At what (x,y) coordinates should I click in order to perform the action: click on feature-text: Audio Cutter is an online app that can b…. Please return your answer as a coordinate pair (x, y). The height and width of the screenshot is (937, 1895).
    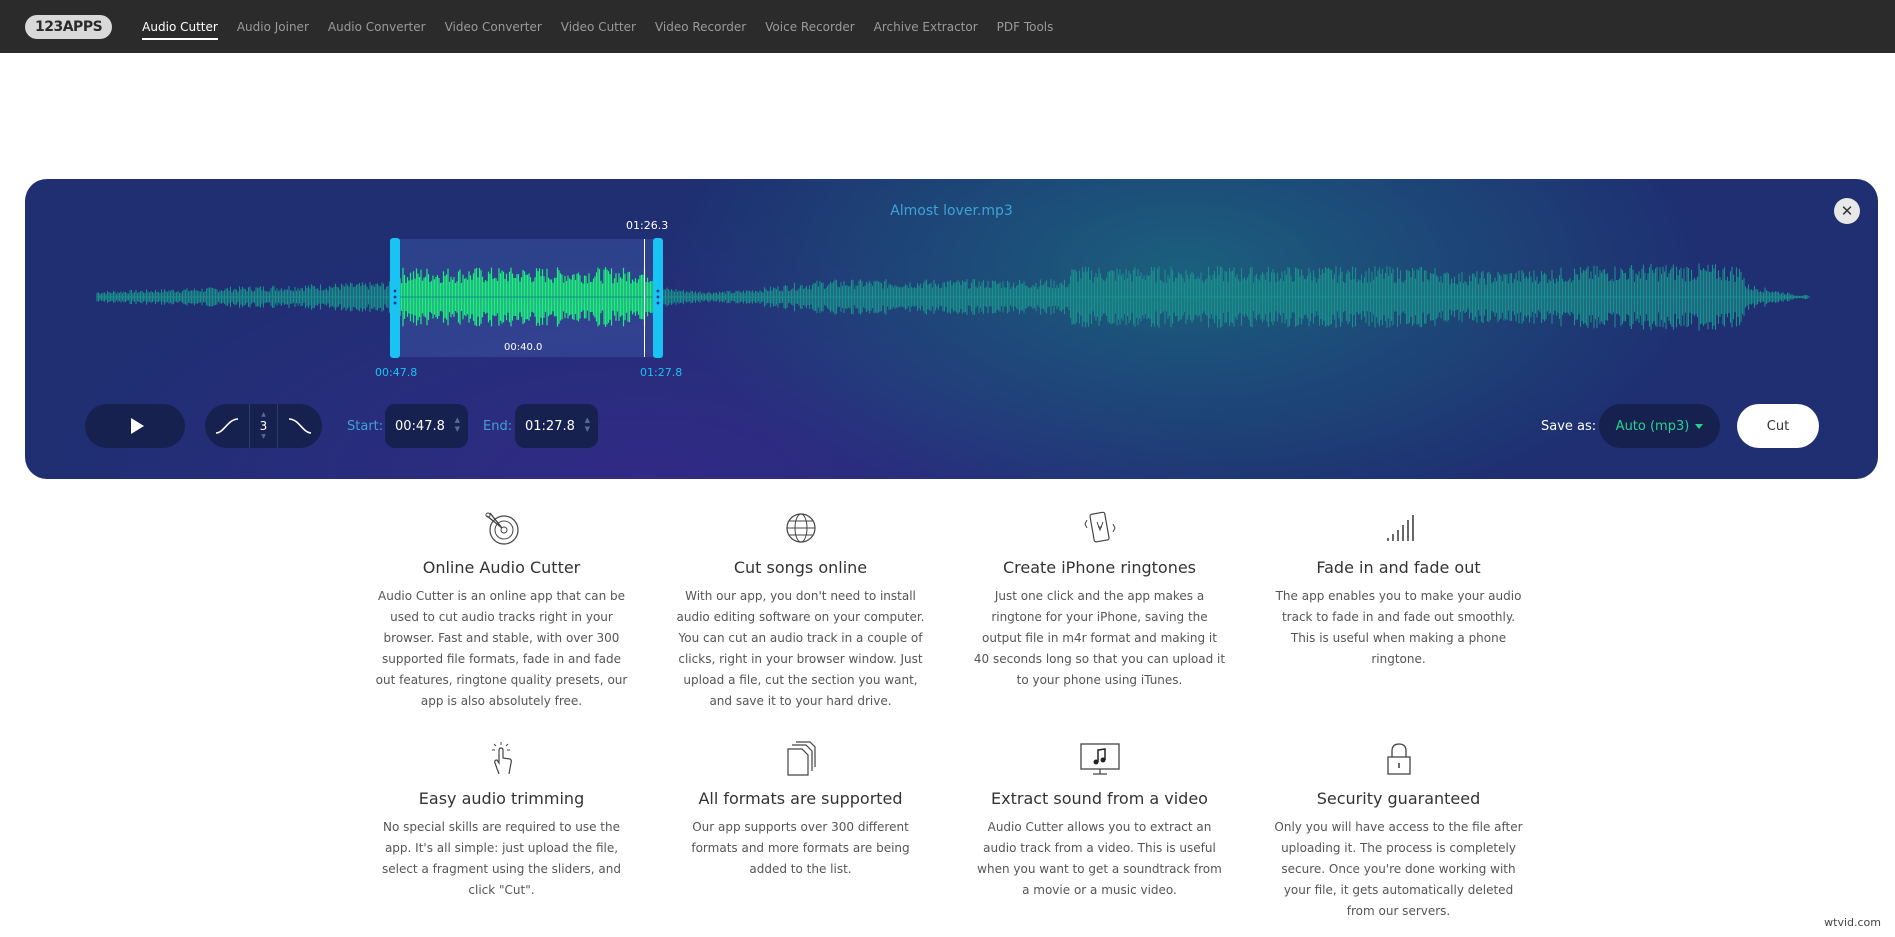
    Looking at the image, I should click on (501, 648).